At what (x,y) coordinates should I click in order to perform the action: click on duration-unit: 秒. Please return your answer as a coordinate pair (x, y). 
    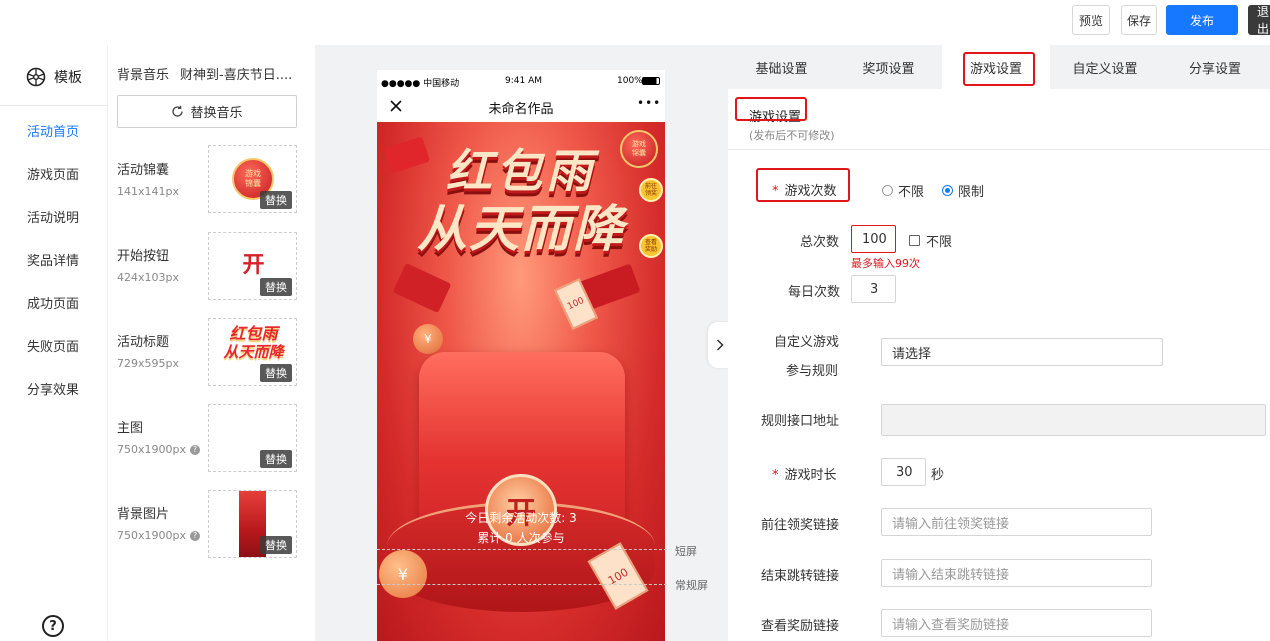
    Looking at the image, I should click on (938, 475).